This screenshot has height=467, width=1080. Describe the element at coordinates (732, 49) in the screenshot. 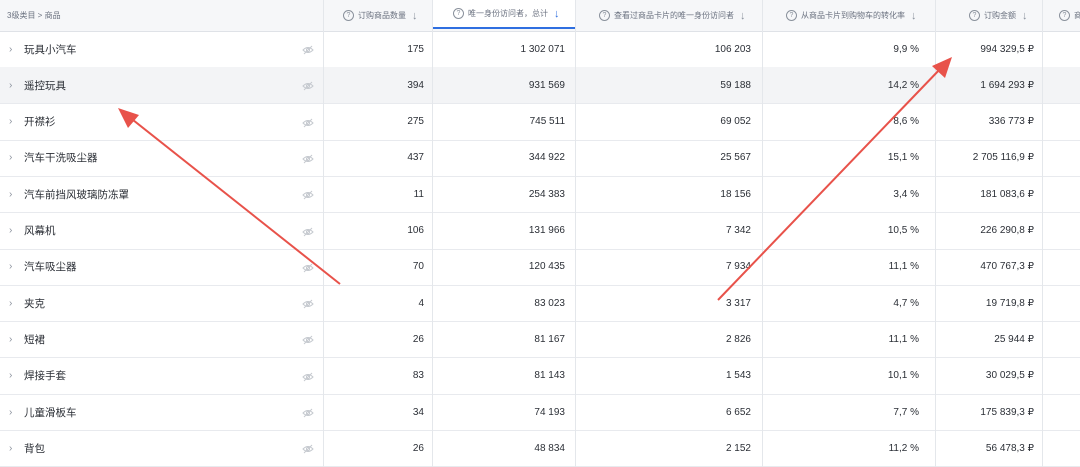

I see `cell-card-visitors: 106 203` at that location.